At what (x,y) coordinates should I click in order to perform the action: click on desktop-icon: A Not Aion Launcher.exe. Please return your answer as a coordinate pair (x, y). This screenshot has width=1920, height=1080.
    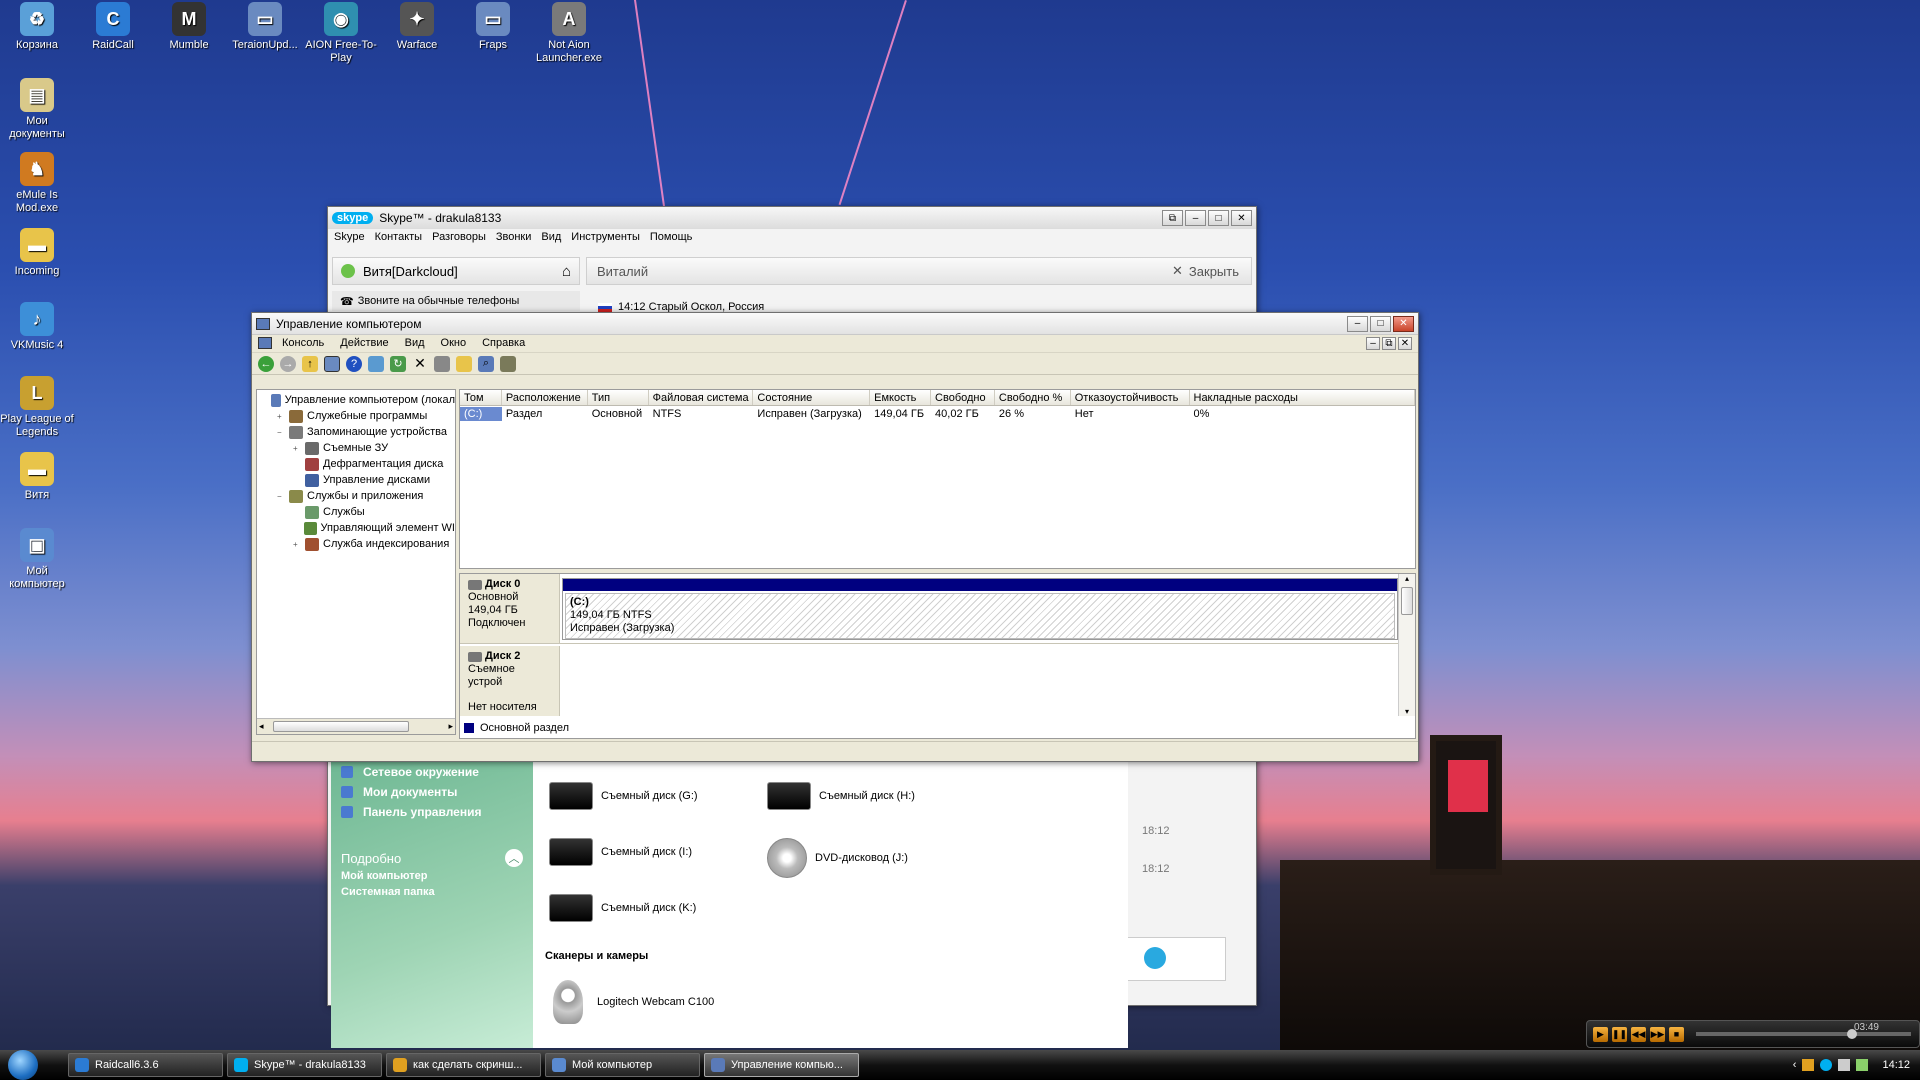
    Looking at the image, I should click on (569, 33).